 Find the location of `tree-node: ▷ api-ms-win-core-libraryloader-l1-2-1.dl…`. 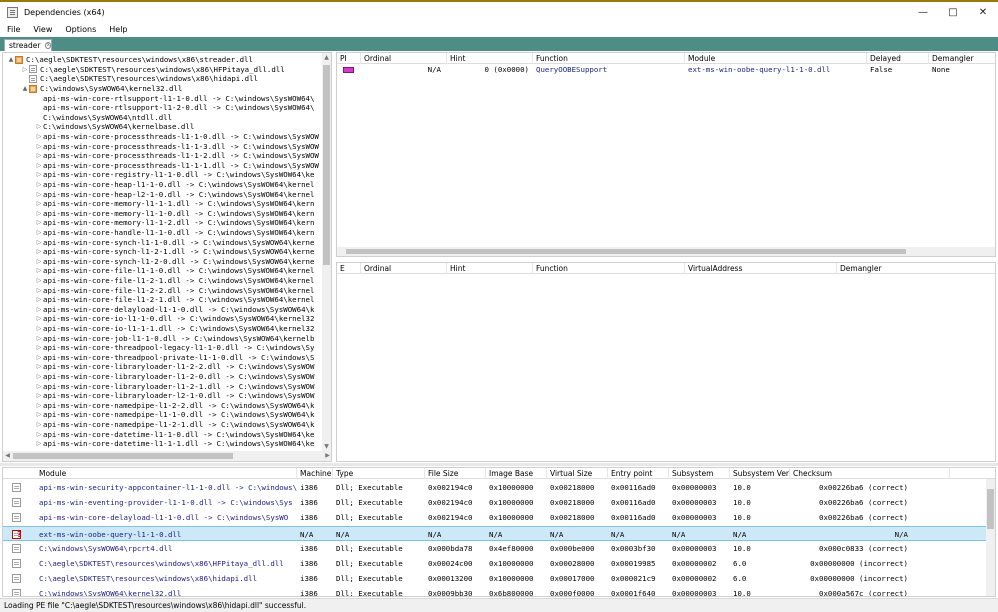

tree-node: ▷ api-ms-win-core-libraryloader-l1-2-1.dl… is located at coordinates (175, 386).